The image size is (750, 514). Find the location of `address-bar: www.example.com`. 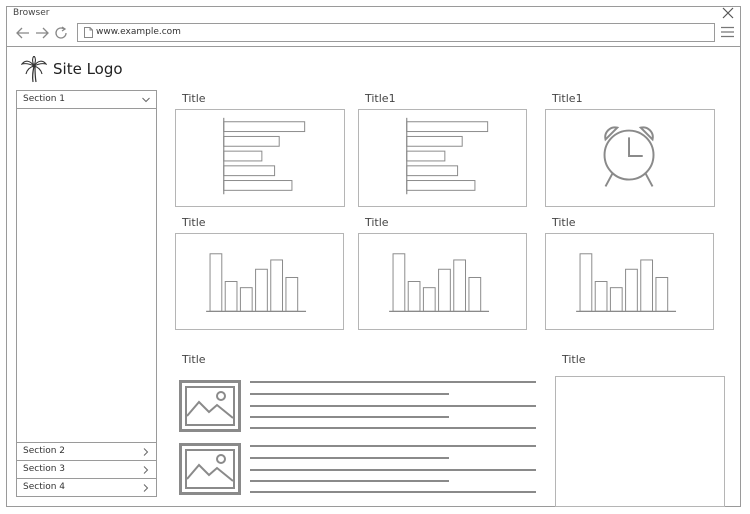

address-bar: www.example.com is located at coordinates (396, 32).